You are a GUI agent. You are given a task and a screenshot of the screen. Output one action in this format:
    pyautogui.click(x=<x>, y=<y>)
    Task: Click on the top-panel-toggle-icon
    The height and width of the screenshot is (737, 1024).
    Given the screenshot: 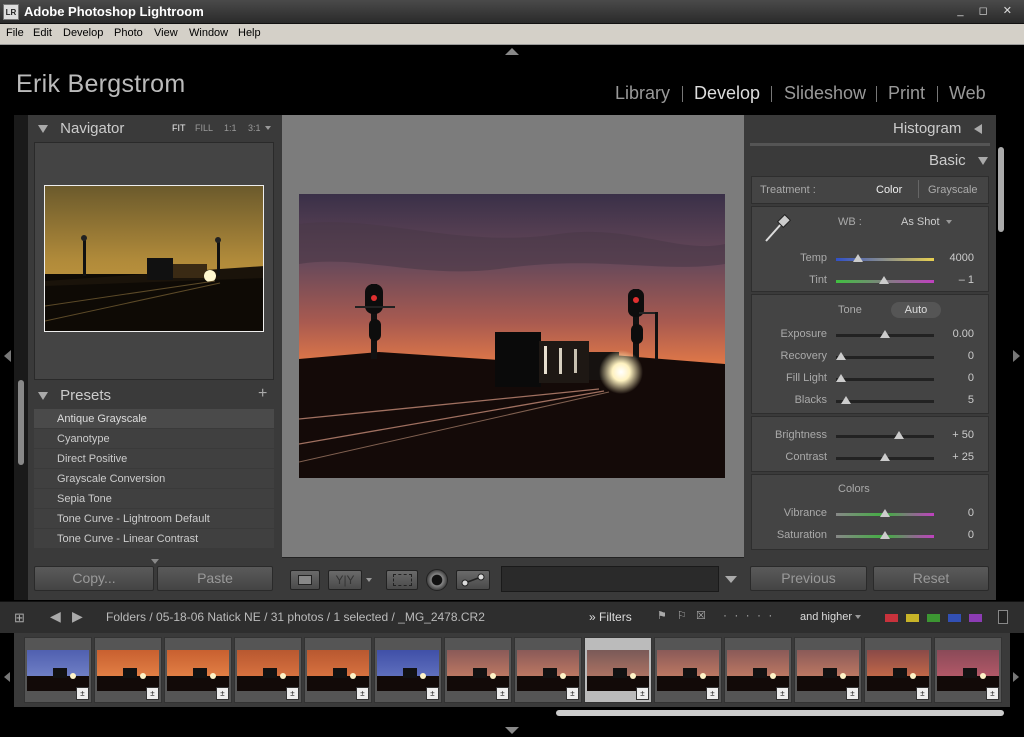 What is the action you would take?
    pyautogui.click(x=512, y=51)
    